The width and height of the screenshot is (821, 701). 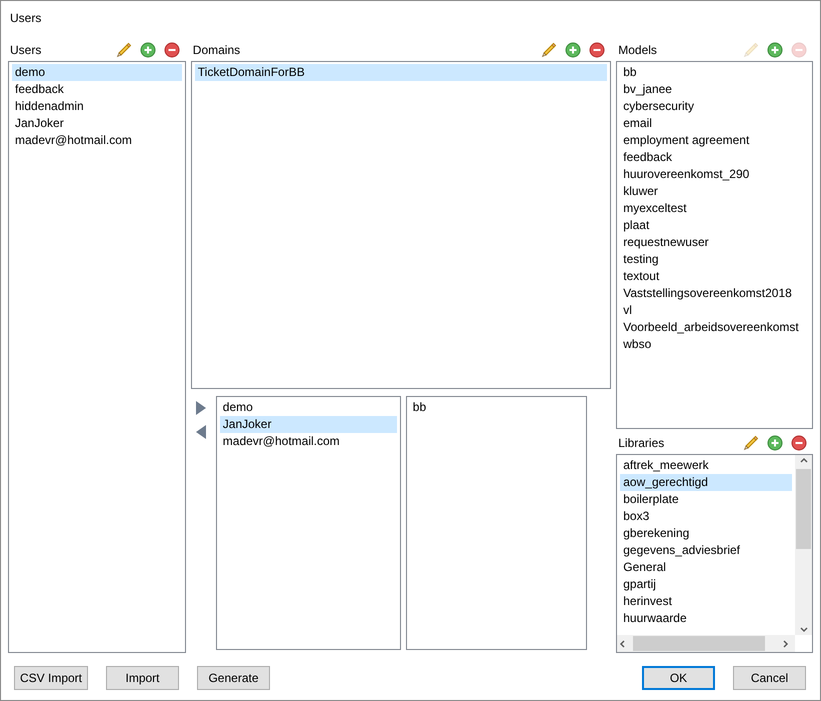 What do you see at coordinates (26, 50) in the screenshot?
I see `section-label: Users` at bounding box center [26, 50].